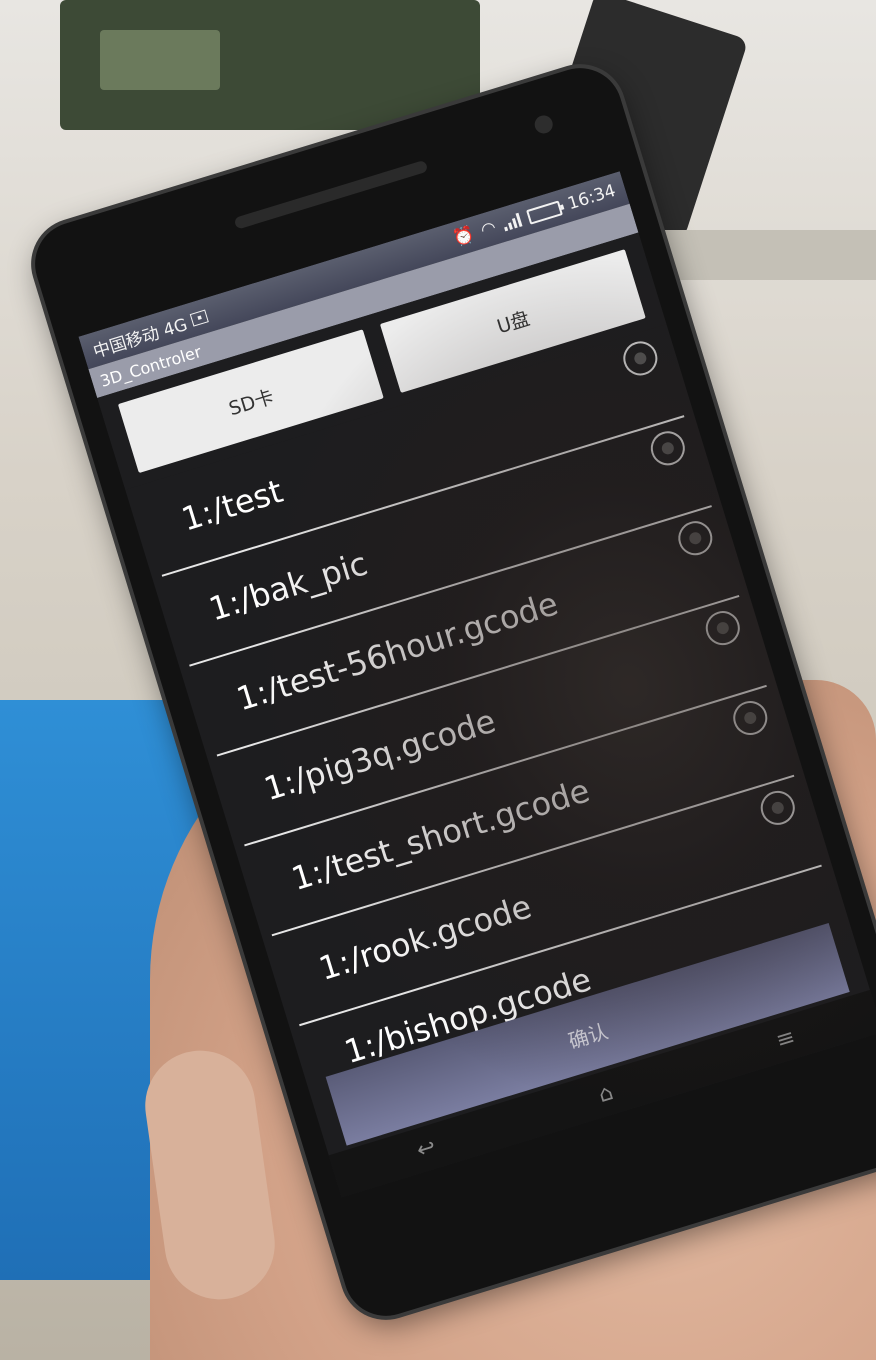 This screenshot has width=876, height=1360. Describe the element at coordinates (331, 194) in the screenshot. I see `earpiece-speaker` at that location.